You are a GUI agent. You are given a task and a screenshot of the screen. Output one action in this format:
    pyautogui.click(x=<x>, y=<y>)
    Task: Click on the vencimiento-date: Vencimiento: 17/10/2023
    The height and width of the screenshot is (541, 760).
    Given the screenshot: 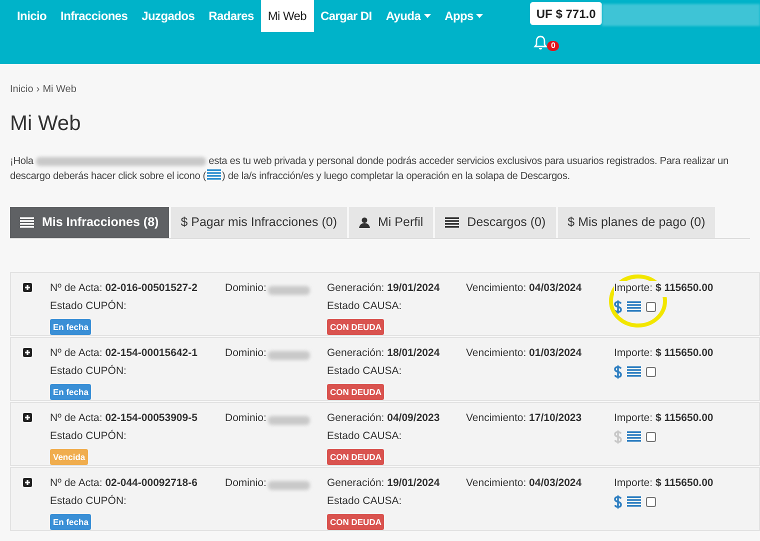 What is the action you would take?
    pyautogui.click(x=524, y=418)
    